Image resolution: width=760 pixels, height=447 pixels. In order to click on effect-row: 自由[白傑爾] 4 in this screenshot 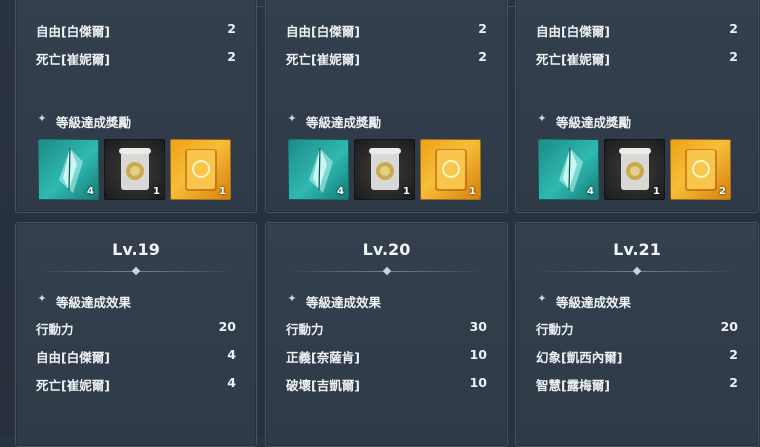, I will do `click(136, 357)`.